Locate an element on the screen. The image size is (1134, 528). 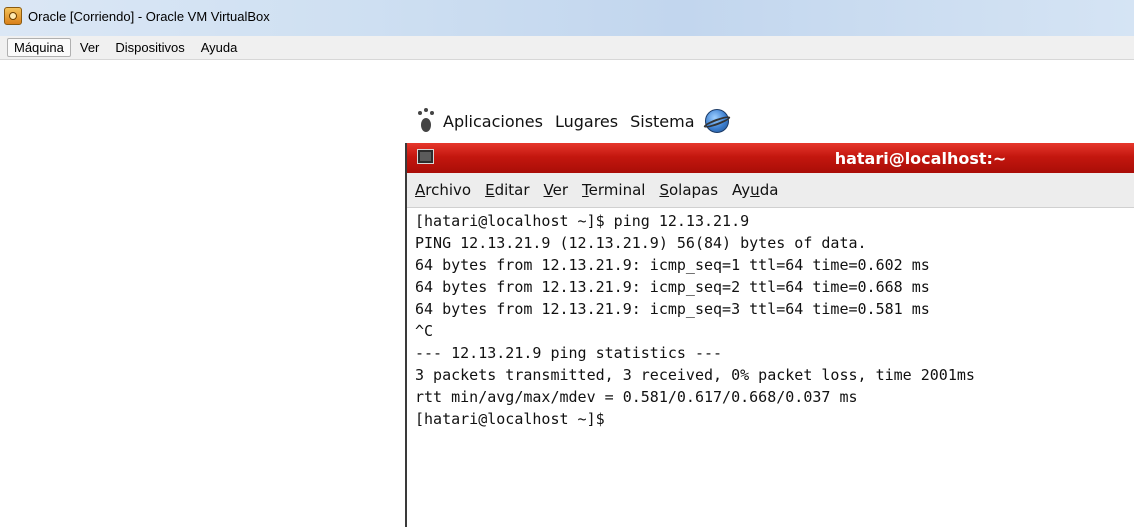
terminal-line: [hatari@localhost ~]$ ping 12.13.21.9 is located at coordinates (582, 221).